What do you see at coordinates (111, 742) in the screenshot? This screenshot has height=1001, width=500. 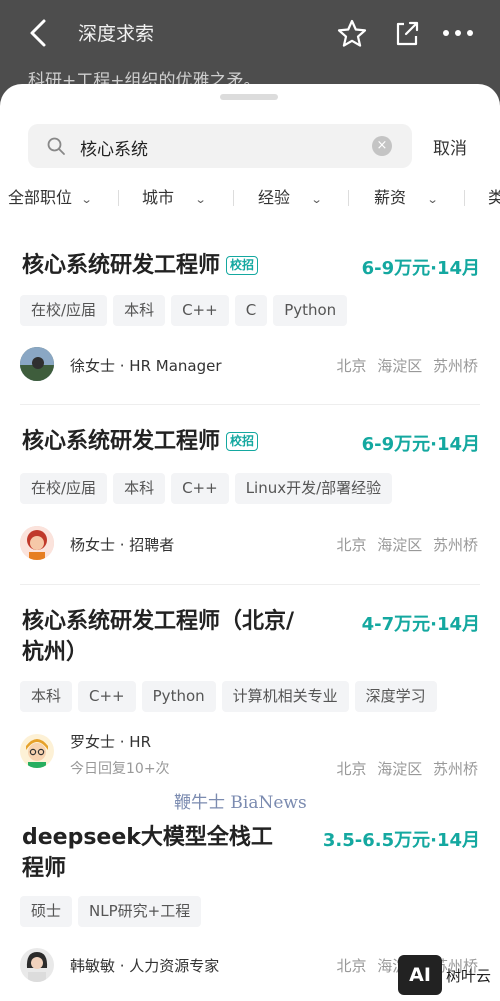 I see `recruiter-name: 罗女士 · HR` at bounding box center [111, 742].